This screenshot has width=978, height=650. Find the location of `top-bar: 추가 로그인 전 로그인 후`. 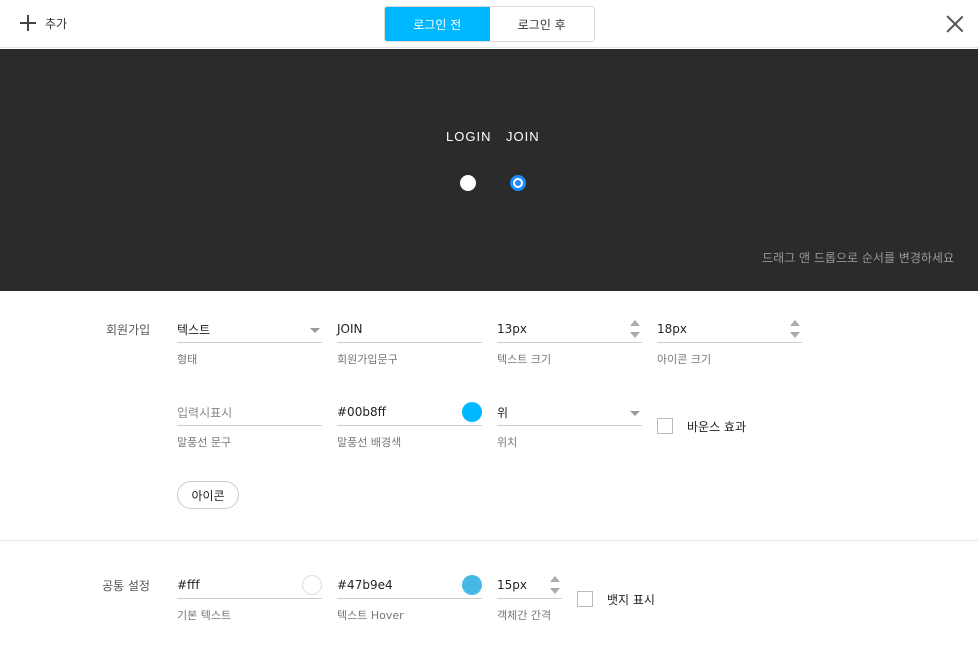

top-bar: 추가 로그인 전 로그인 후 is located at coordinates (489, 24).